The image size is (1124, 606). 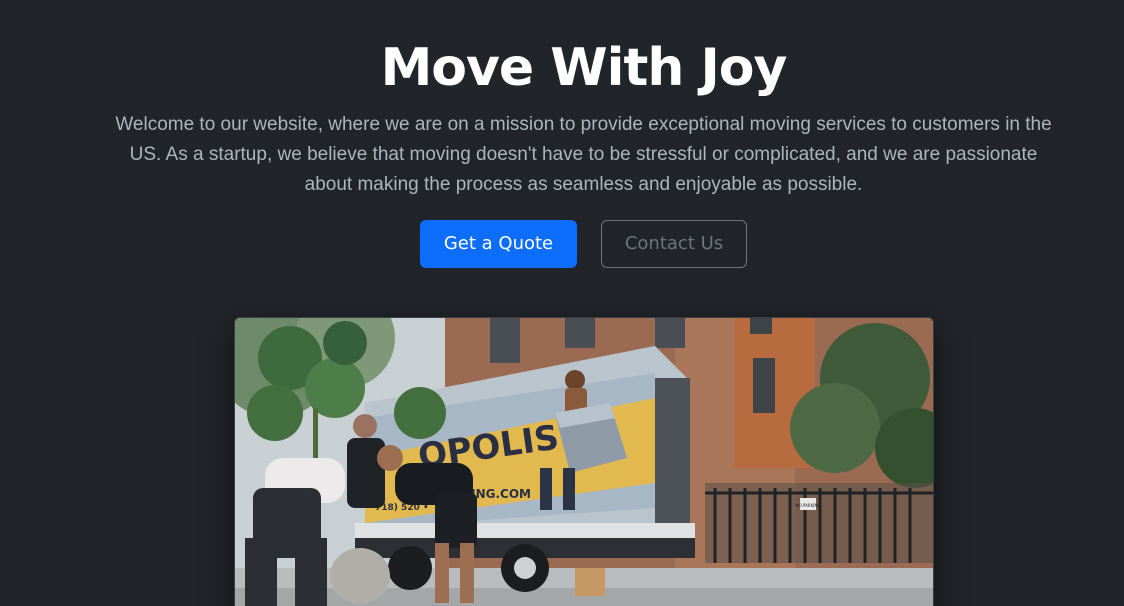 I want to click on get-a-quote-button: Get a Quote, so click(x=498, y=244).